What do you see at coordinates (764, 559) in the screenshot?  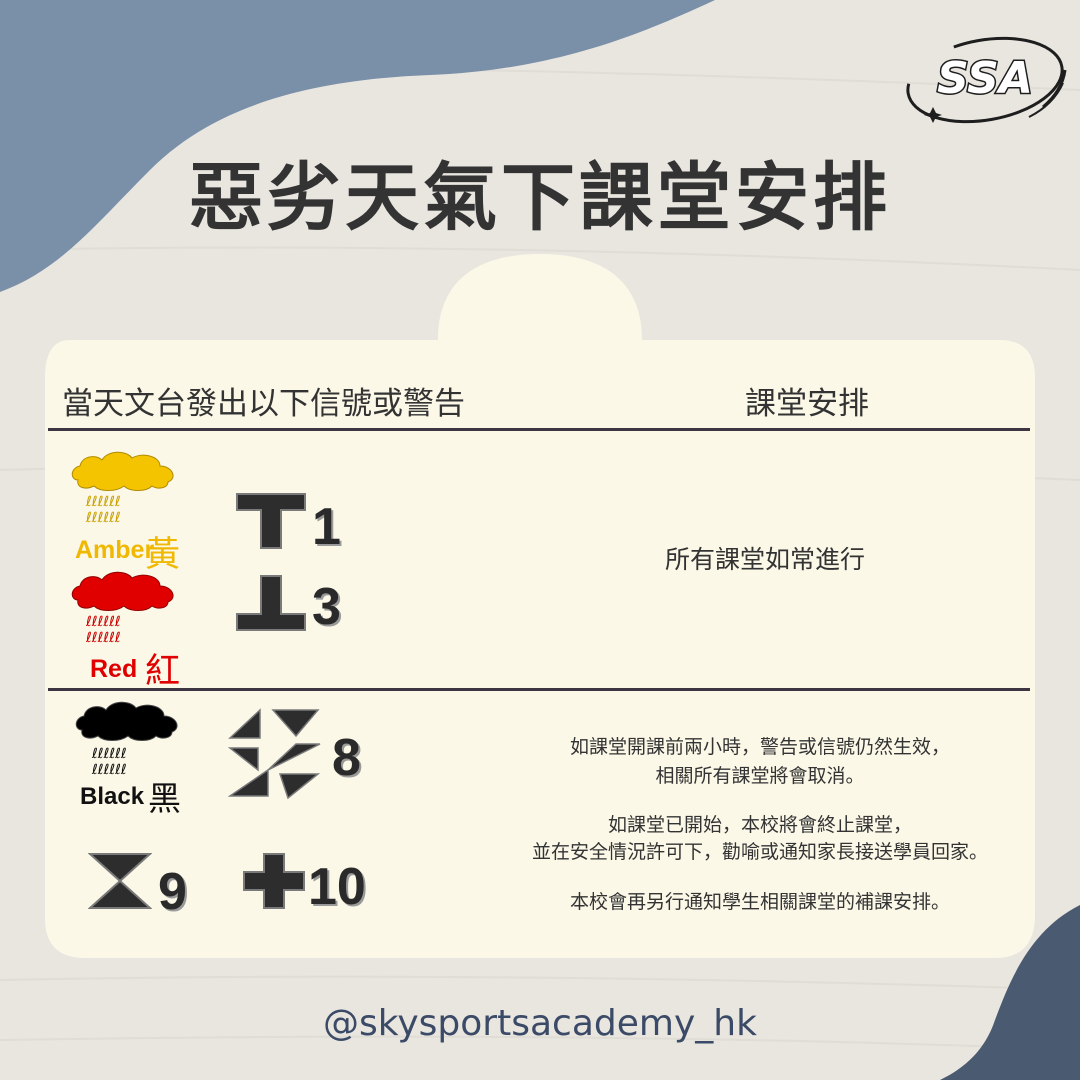 I see `arrangement-normal: 所有課堂如常進行` at bounding box center [764, 559].